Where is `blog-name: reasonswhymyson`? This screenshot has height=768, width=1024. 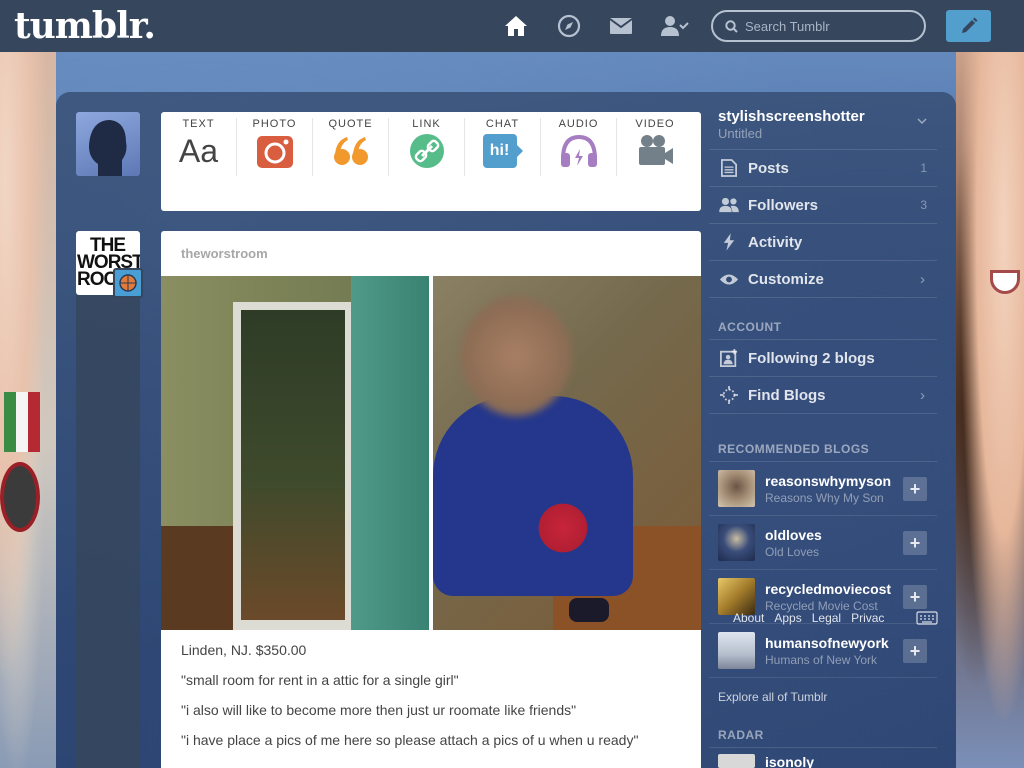 blog-name: reasonswhymyson is located at coordinates (828, 480).